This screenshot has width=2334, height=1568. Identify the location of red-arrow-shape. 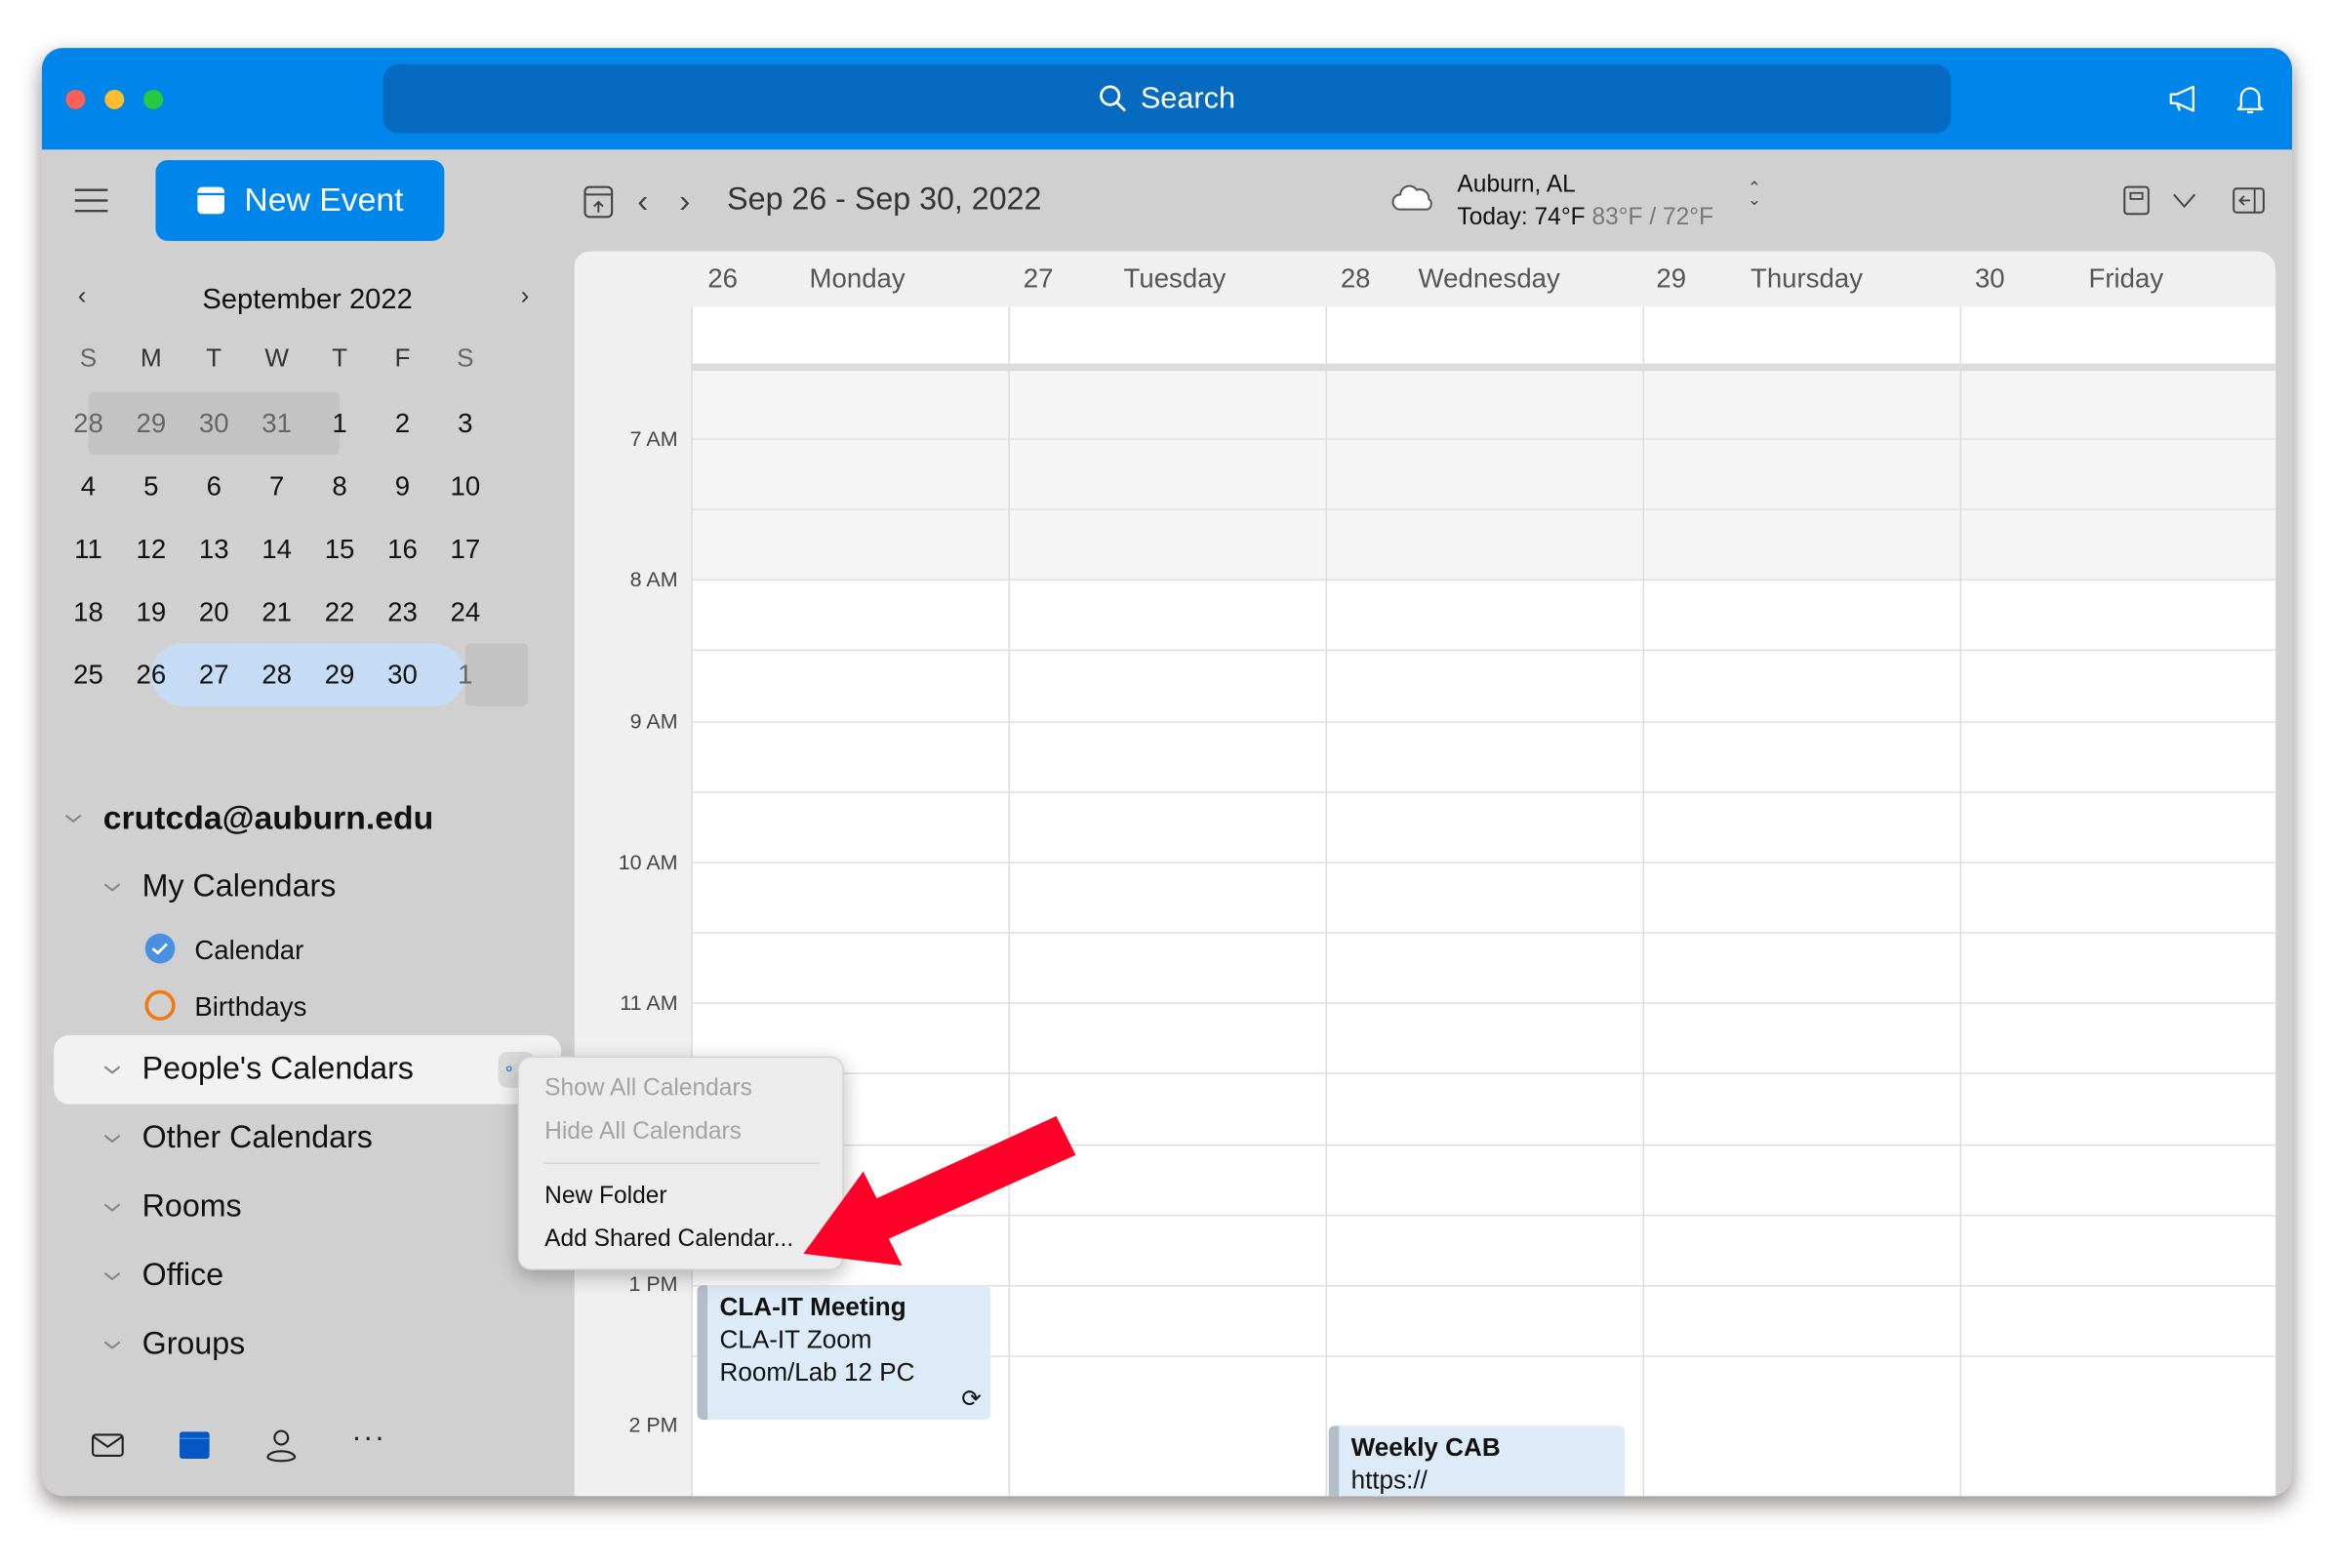
(939, 1190).